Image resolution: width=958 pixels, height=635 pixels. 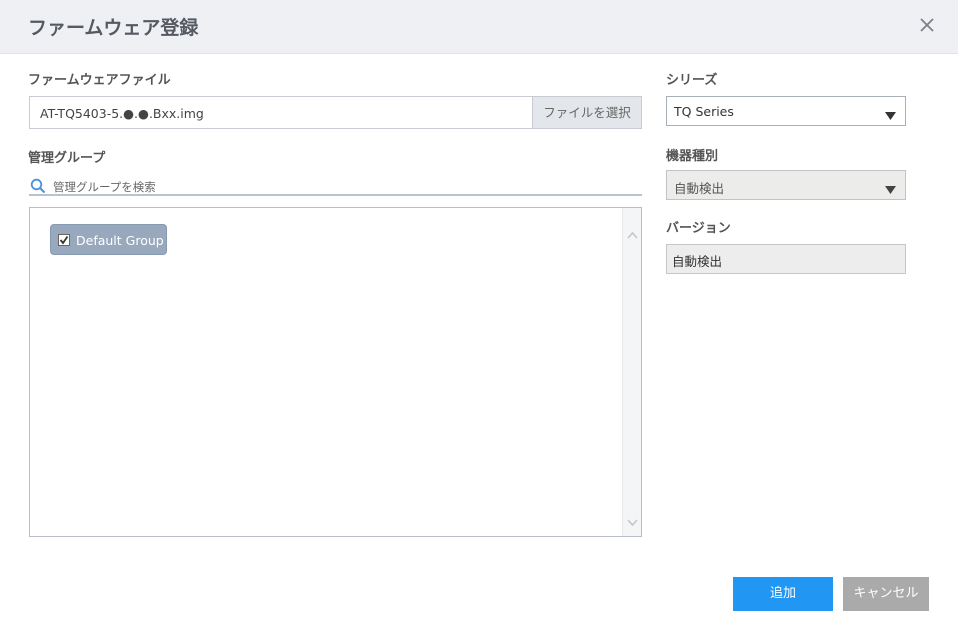 I want to click on group-search-input: 管理グループを検索, so click(x=104, y=187).